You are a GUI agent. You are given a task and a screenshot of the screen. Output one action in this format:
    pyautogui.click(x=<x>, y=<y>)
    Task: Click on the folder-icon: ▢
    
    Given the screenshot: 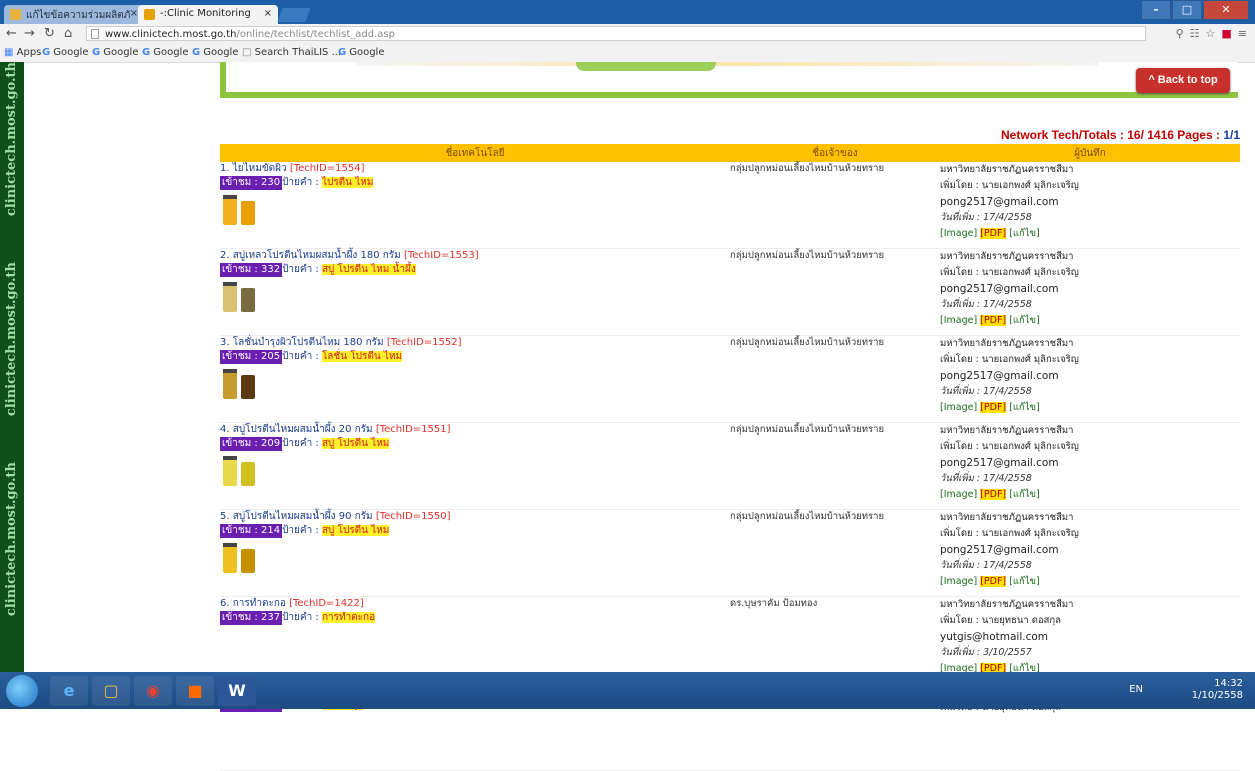 What is the action you would take?
    pyautogui.click(x=111, y=691)
    